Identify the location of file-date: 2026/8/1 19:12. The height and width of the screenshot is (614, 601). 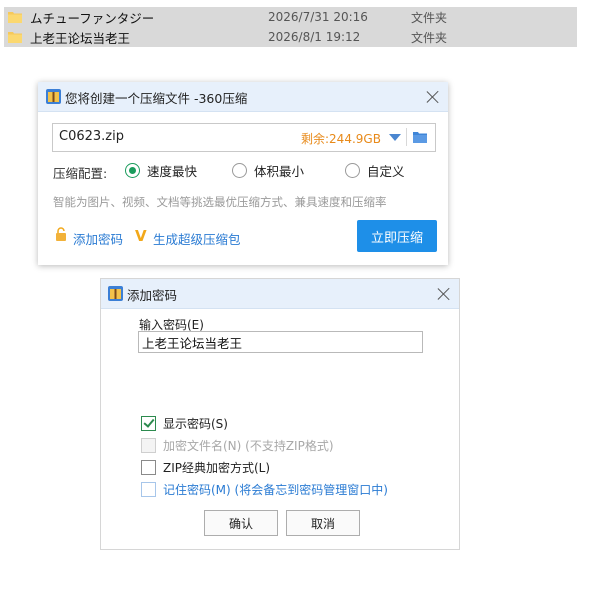
(314, 37).